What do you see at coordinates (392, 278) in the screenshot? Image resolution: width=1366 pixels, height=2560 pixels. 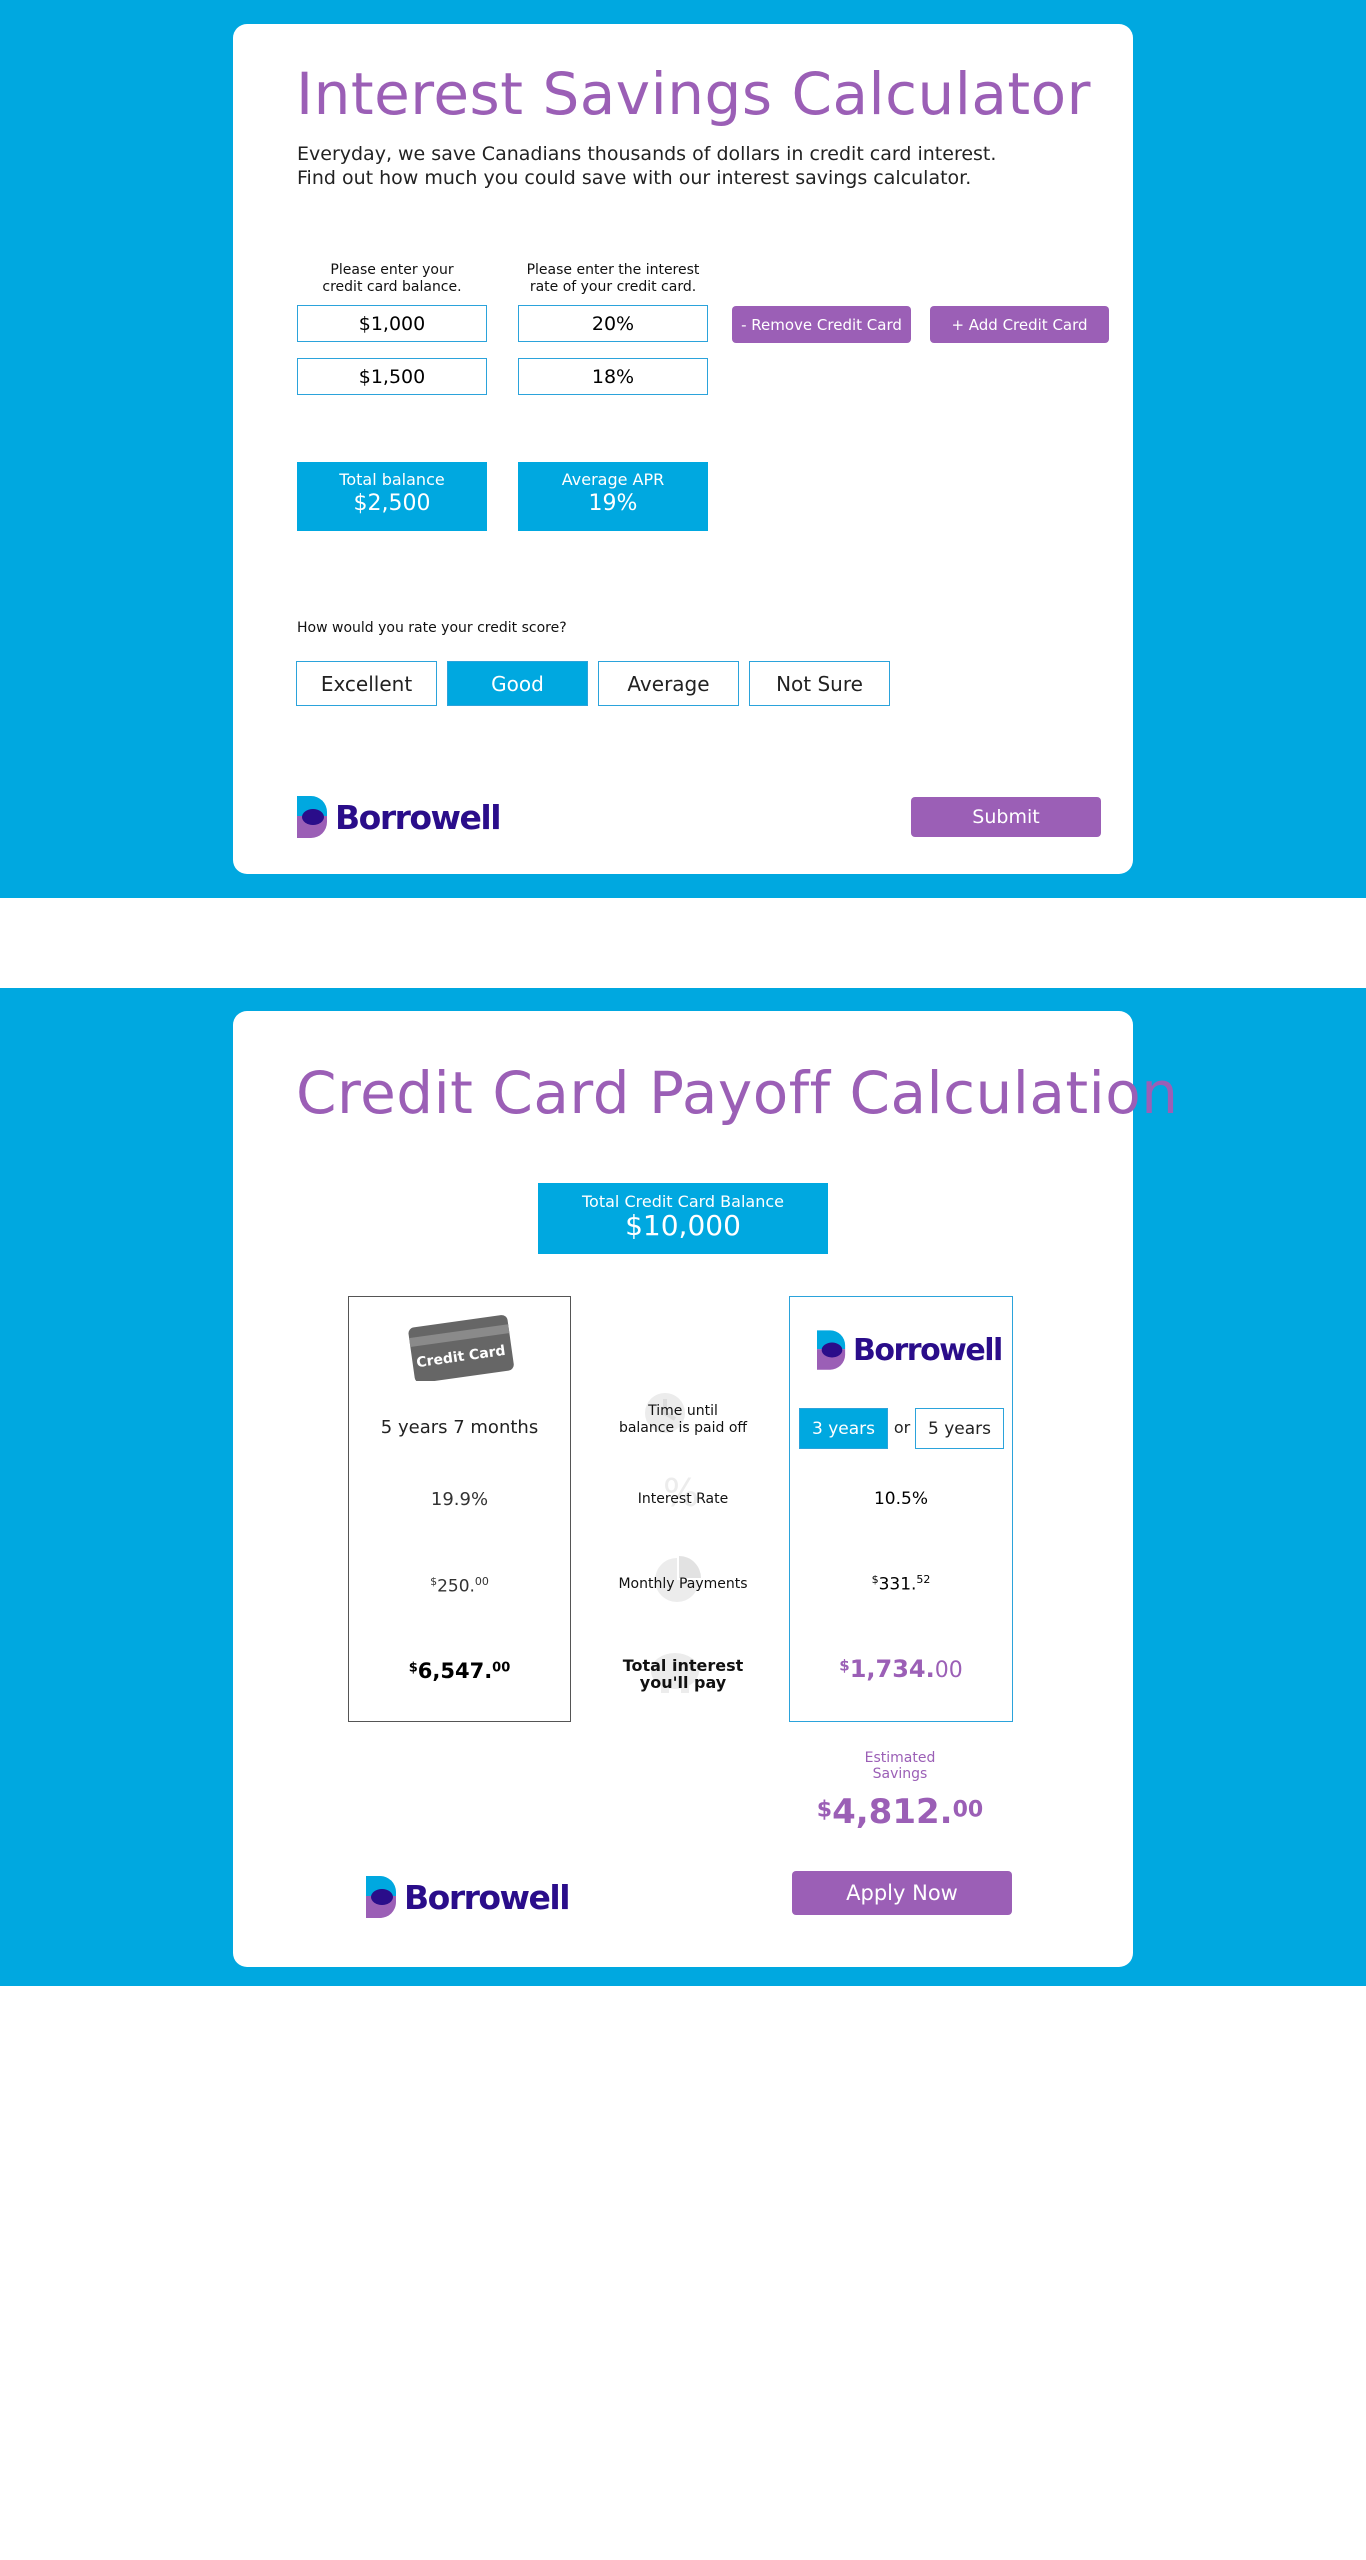 I see `balance-field-label: Please enter your credit card balance.` at bounding box center [392, 278].